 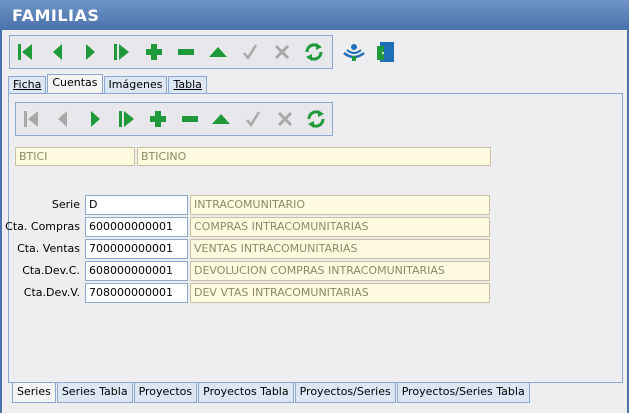 I want to click on last-record-button, so click(x=122, y=52).